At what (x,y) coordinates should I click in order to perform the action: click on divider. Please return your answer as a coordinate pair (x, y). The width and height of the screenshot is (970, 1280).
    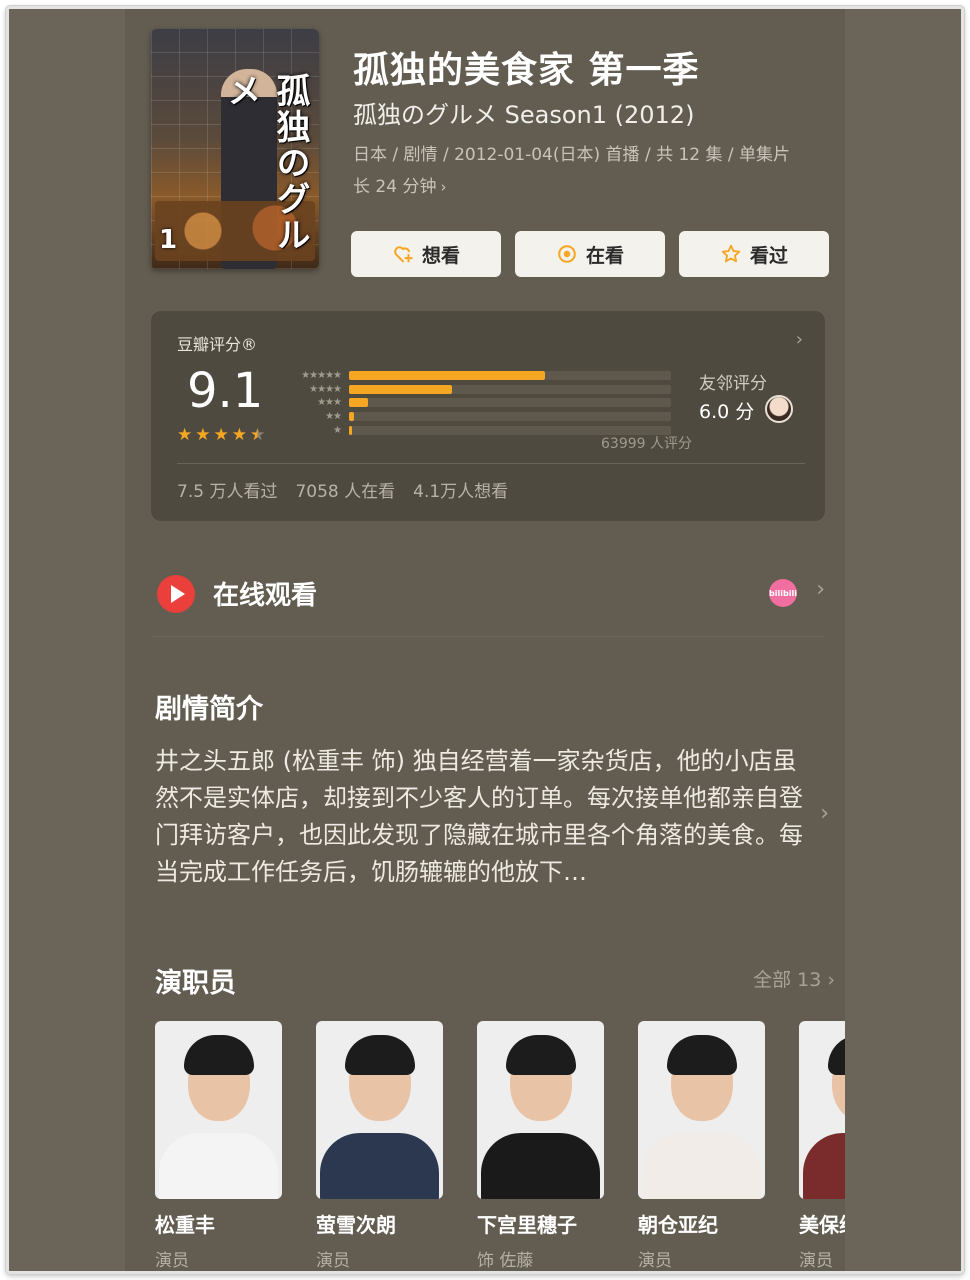
    Looking at the image, I should click on (491, 463).